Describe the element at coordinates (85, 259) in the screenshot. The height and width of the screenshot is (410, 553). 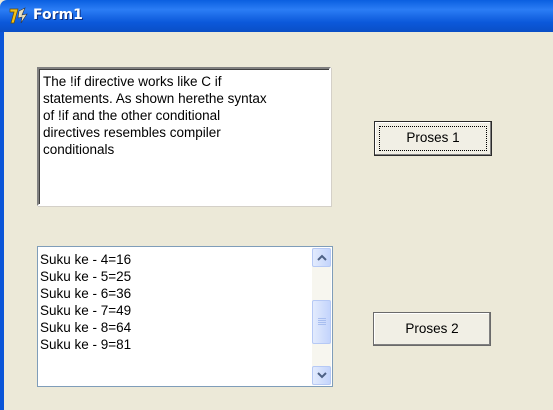
I see `list-item: Suku ke - 4=16` at that location.